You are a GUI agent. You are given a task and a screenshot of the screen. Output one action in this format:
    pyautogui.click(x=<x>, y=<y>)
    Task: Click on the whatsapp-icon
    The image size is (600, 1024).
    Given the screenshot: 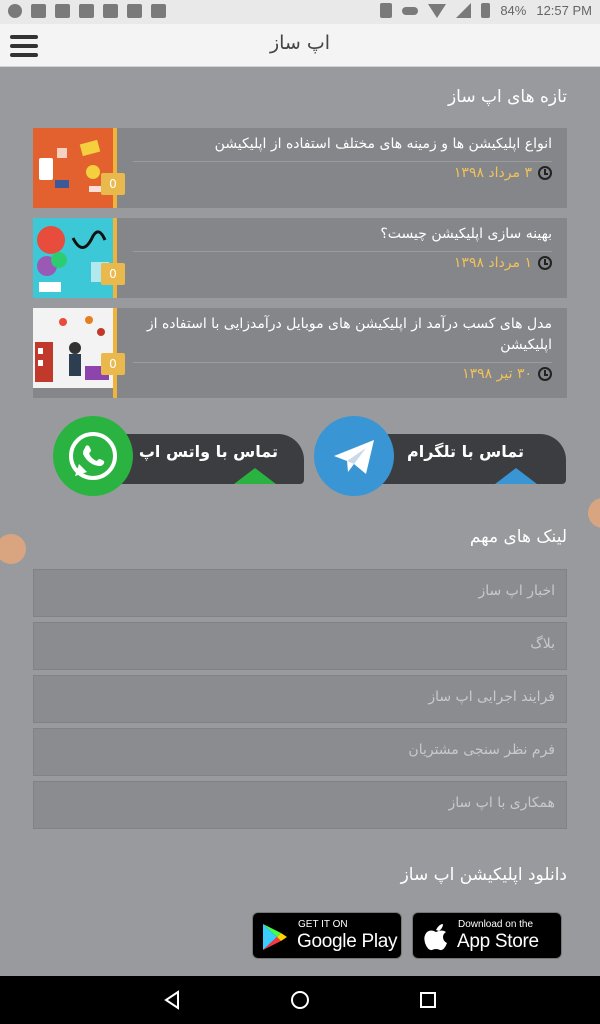 What is the action you would take?
    pyautogui.click(x=93, y=456)
    